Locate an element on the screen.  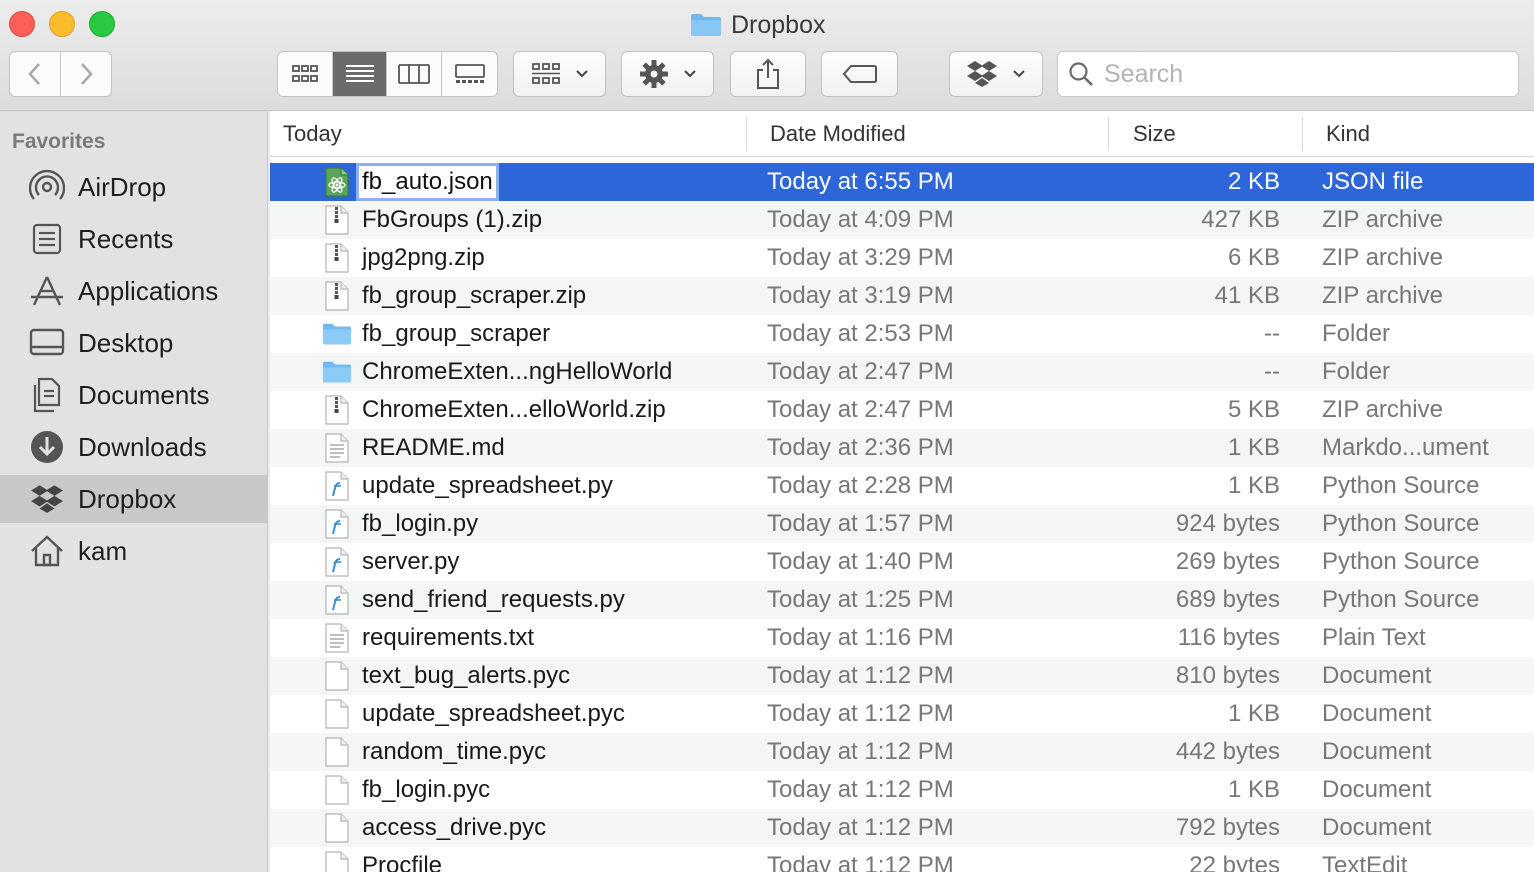
gallery-view-icon is located at coordinates (469, 73).